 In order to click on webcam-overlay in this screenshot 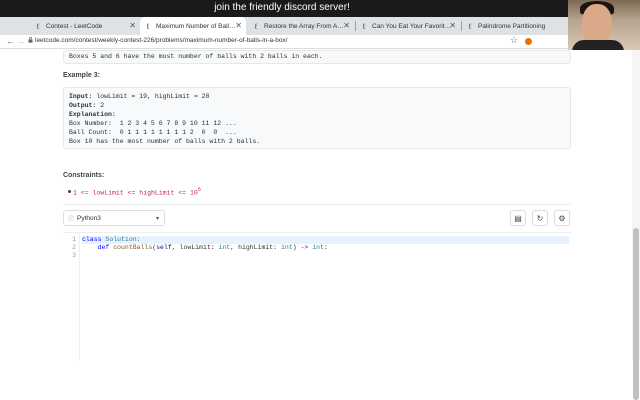, I will do `click(604, 25)`.